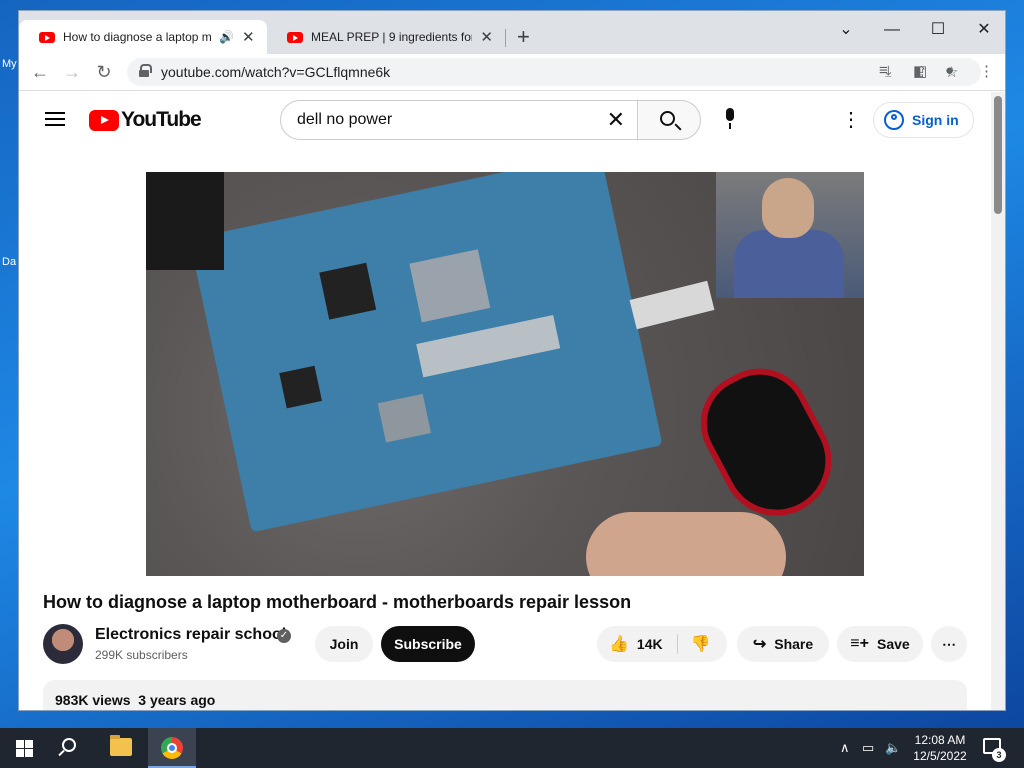  Describe the element at coordinates (619, 644) in the screenshot. I see `thumbs-up-icon: 👍` at that location.